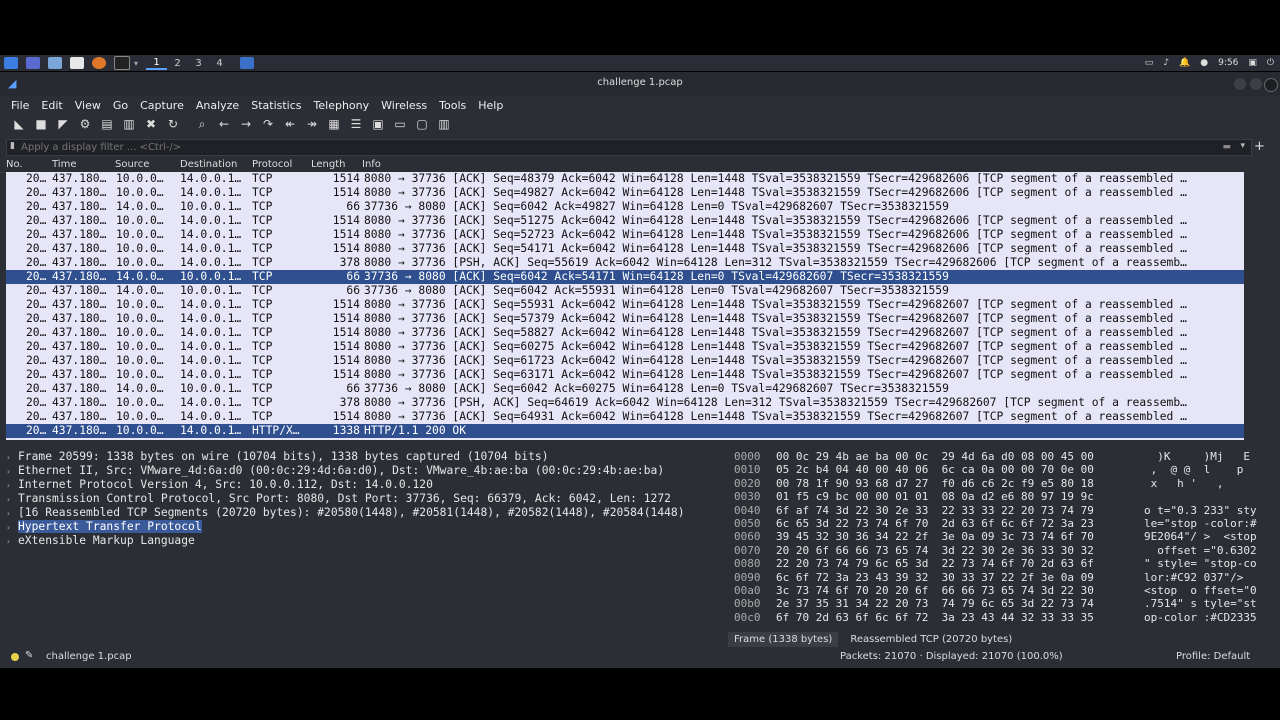  What do you see at coordinates (1240, 84) in the screenshot?
I see `minimize-button` at bounding box center [1240, 84].